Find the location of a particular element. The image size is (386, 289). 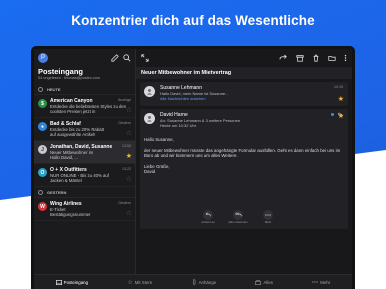

tab-attachments-label: Anhänge is located at coordinates (207, 282).